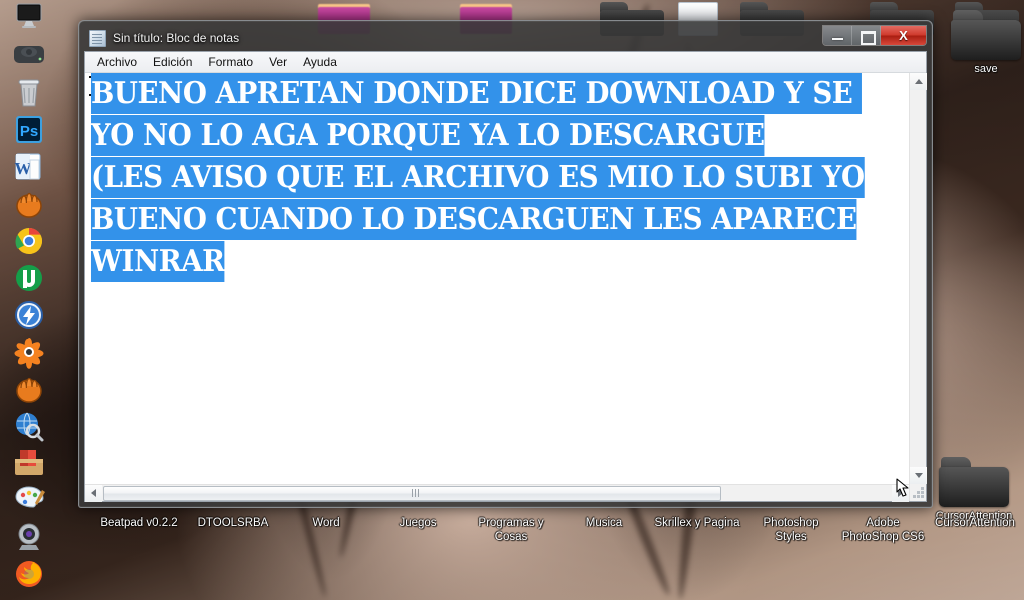 The height and width of the screenshot is (600, 1024). What do you see at coordinates (697, 523) in the screenshot?
I see `desktop-icon-label-skrillex: Skrillex y Pagina` at bounding box center [697, 523].